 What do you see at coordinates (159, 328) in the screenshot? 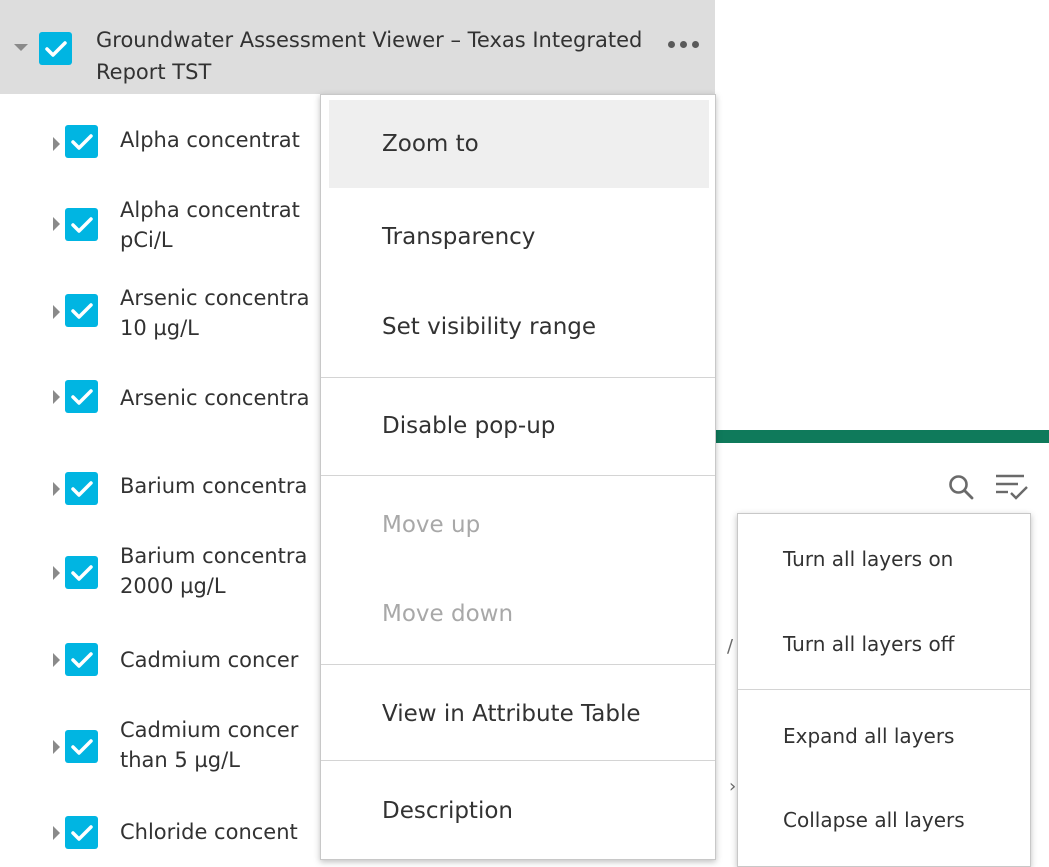
I see `layer-label-line2: 10 µg/L` at bounding box center [159, 328].